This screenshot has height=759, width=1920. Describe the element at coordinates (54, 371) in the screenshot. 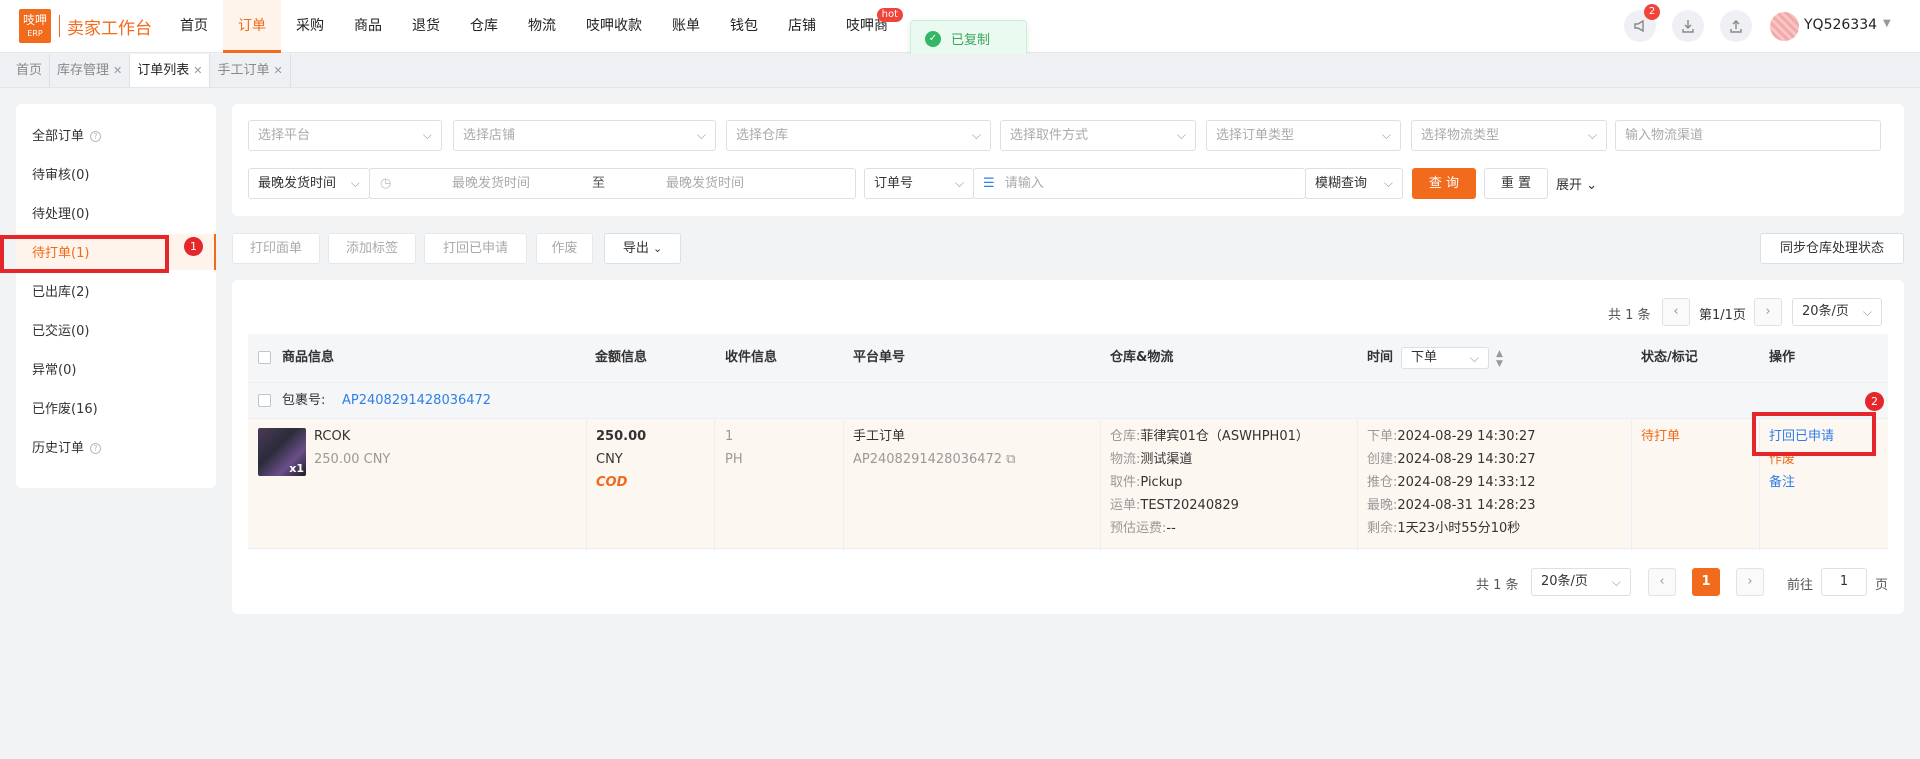

I see `sidebar-item-exception: 异常(0)` at that location.